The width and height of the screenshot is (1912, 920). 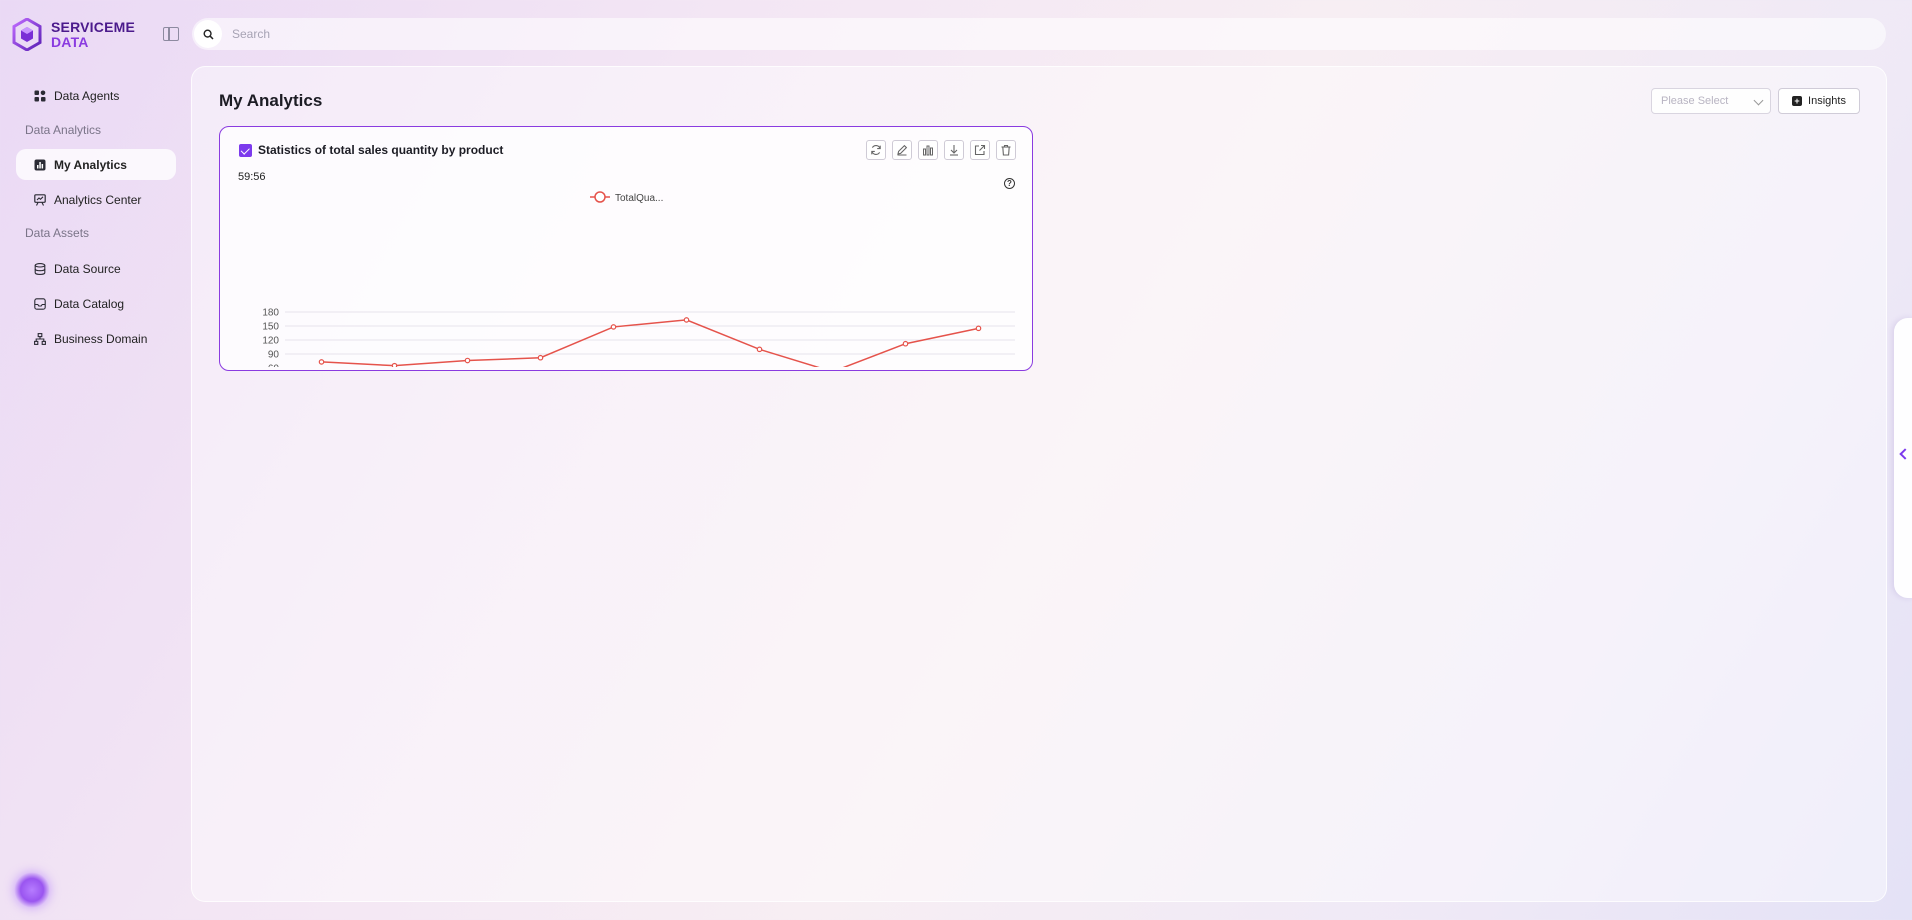 What do you see at coordinates (600, 197) in the screenshot?
I see `legend-marker` at bounding box center [600, 197].